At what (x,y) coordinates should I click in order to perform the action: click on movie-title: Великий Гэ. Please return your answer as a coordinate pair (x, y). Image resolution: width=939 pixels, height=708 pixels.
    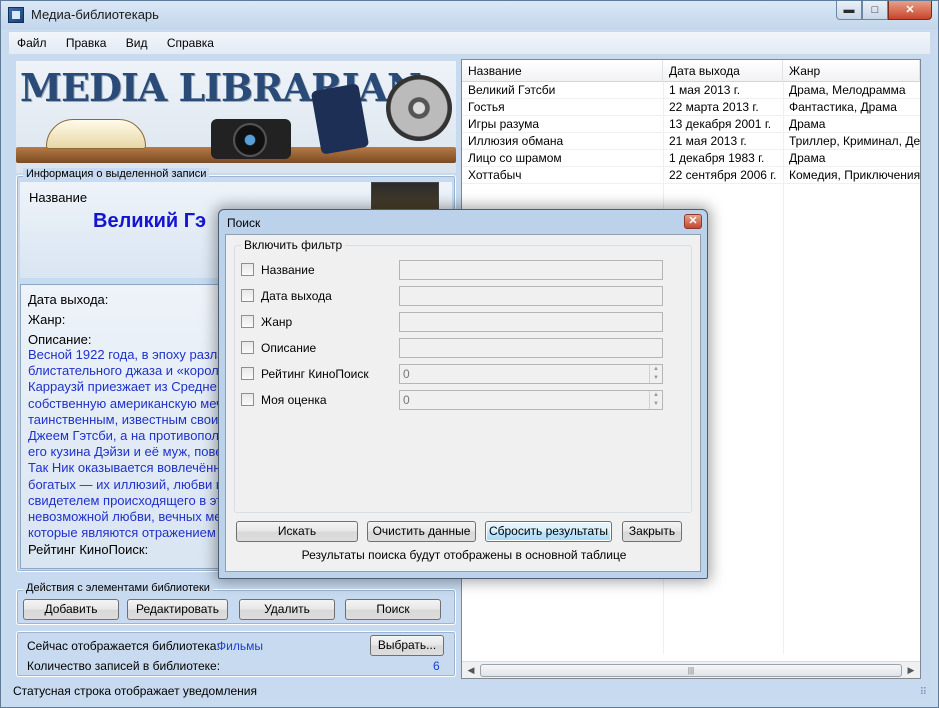
    Looking at the image, I should click on (150, 221).